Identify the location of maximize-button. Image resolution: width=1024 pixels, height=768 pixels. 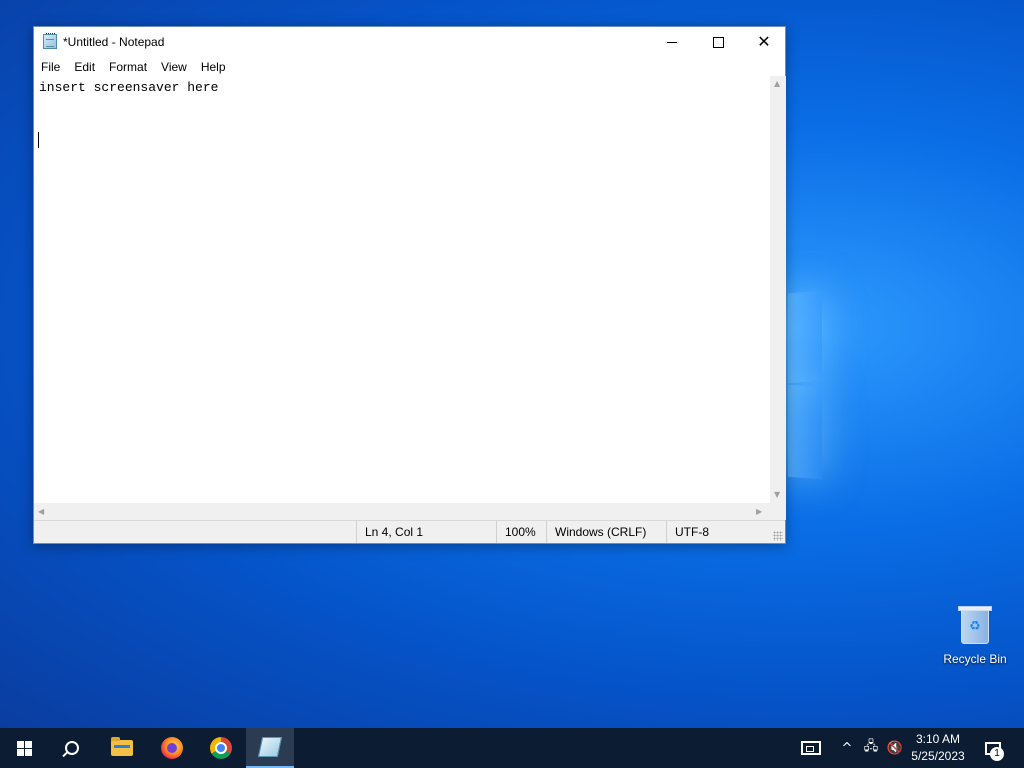
(718, 42).